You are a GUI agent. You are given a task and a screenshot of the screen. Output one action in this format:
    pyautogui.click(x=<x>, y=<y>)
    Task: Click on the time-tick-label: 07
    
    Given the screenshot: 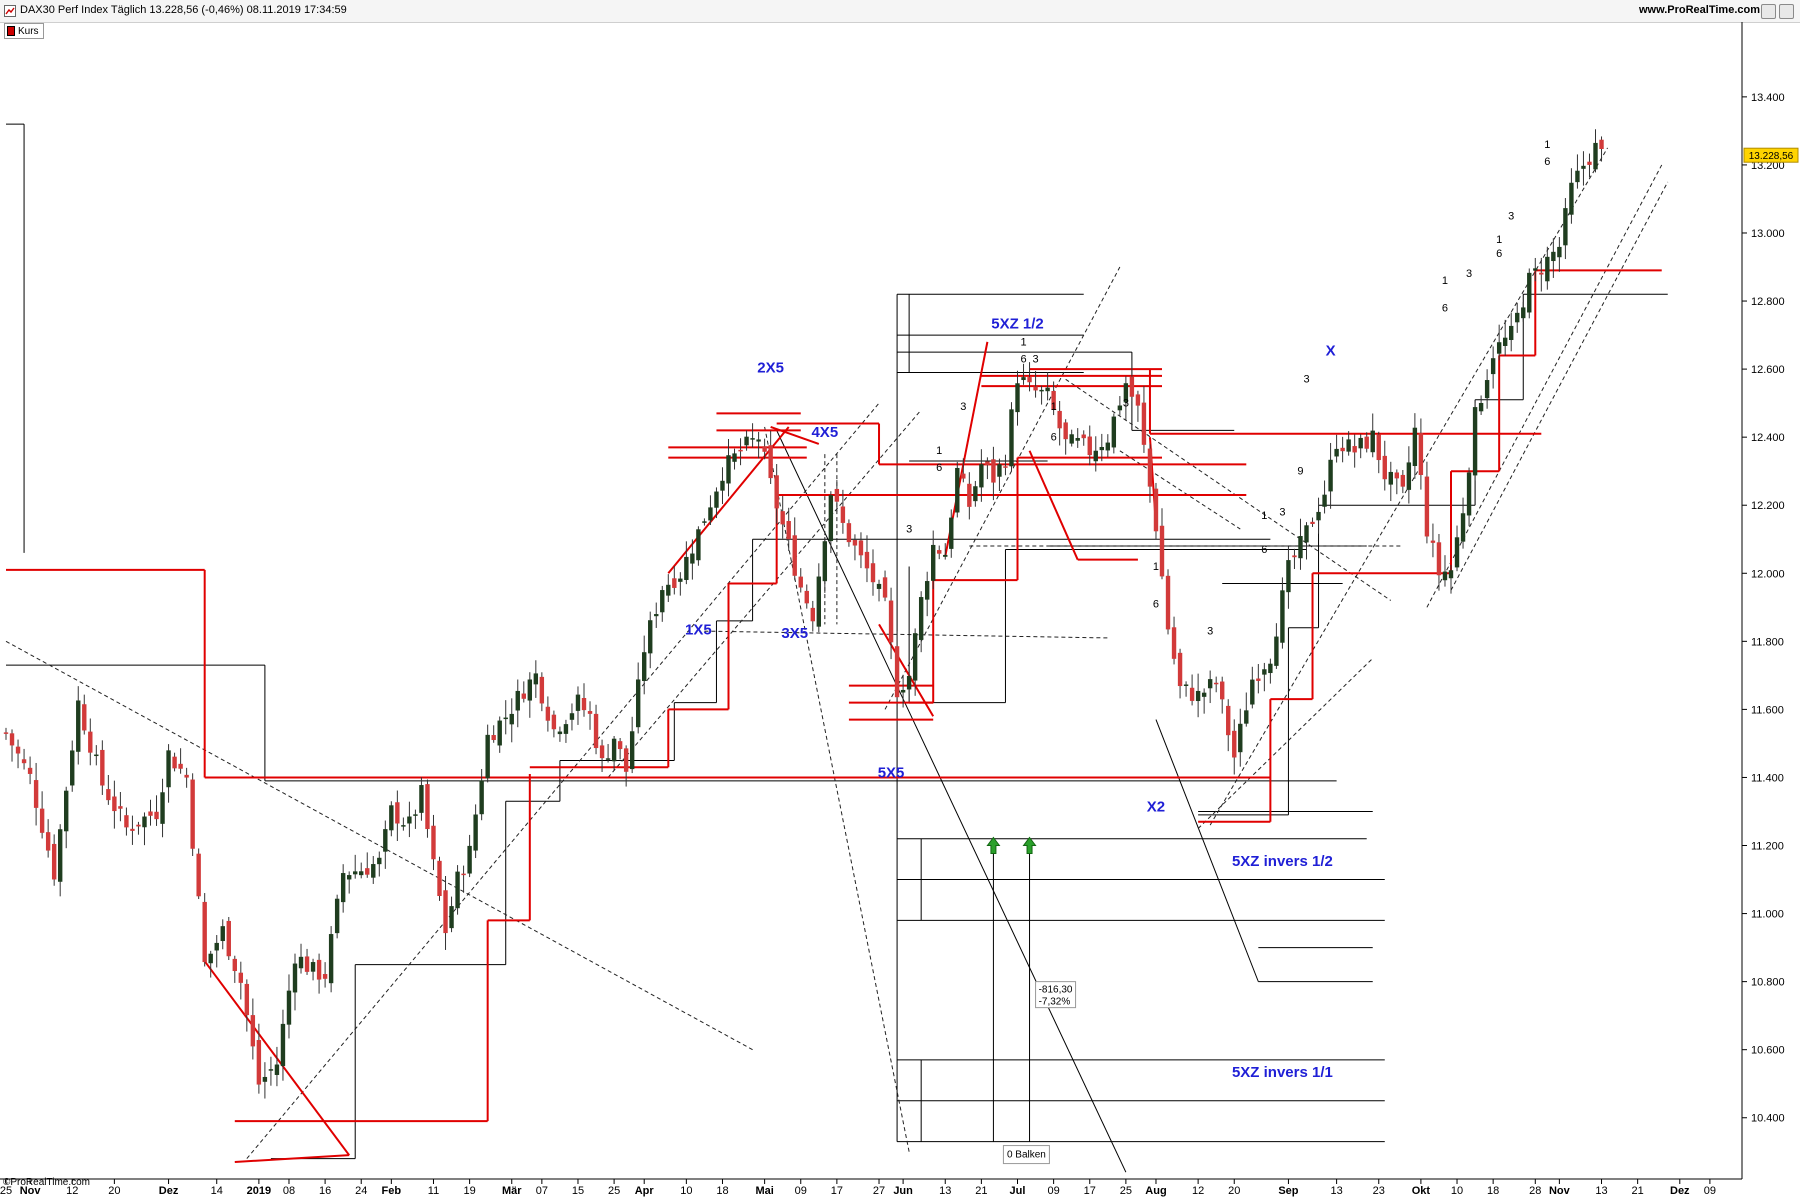 What is the action you would take?
    pyautogui.click(x=542, y=1191)
    